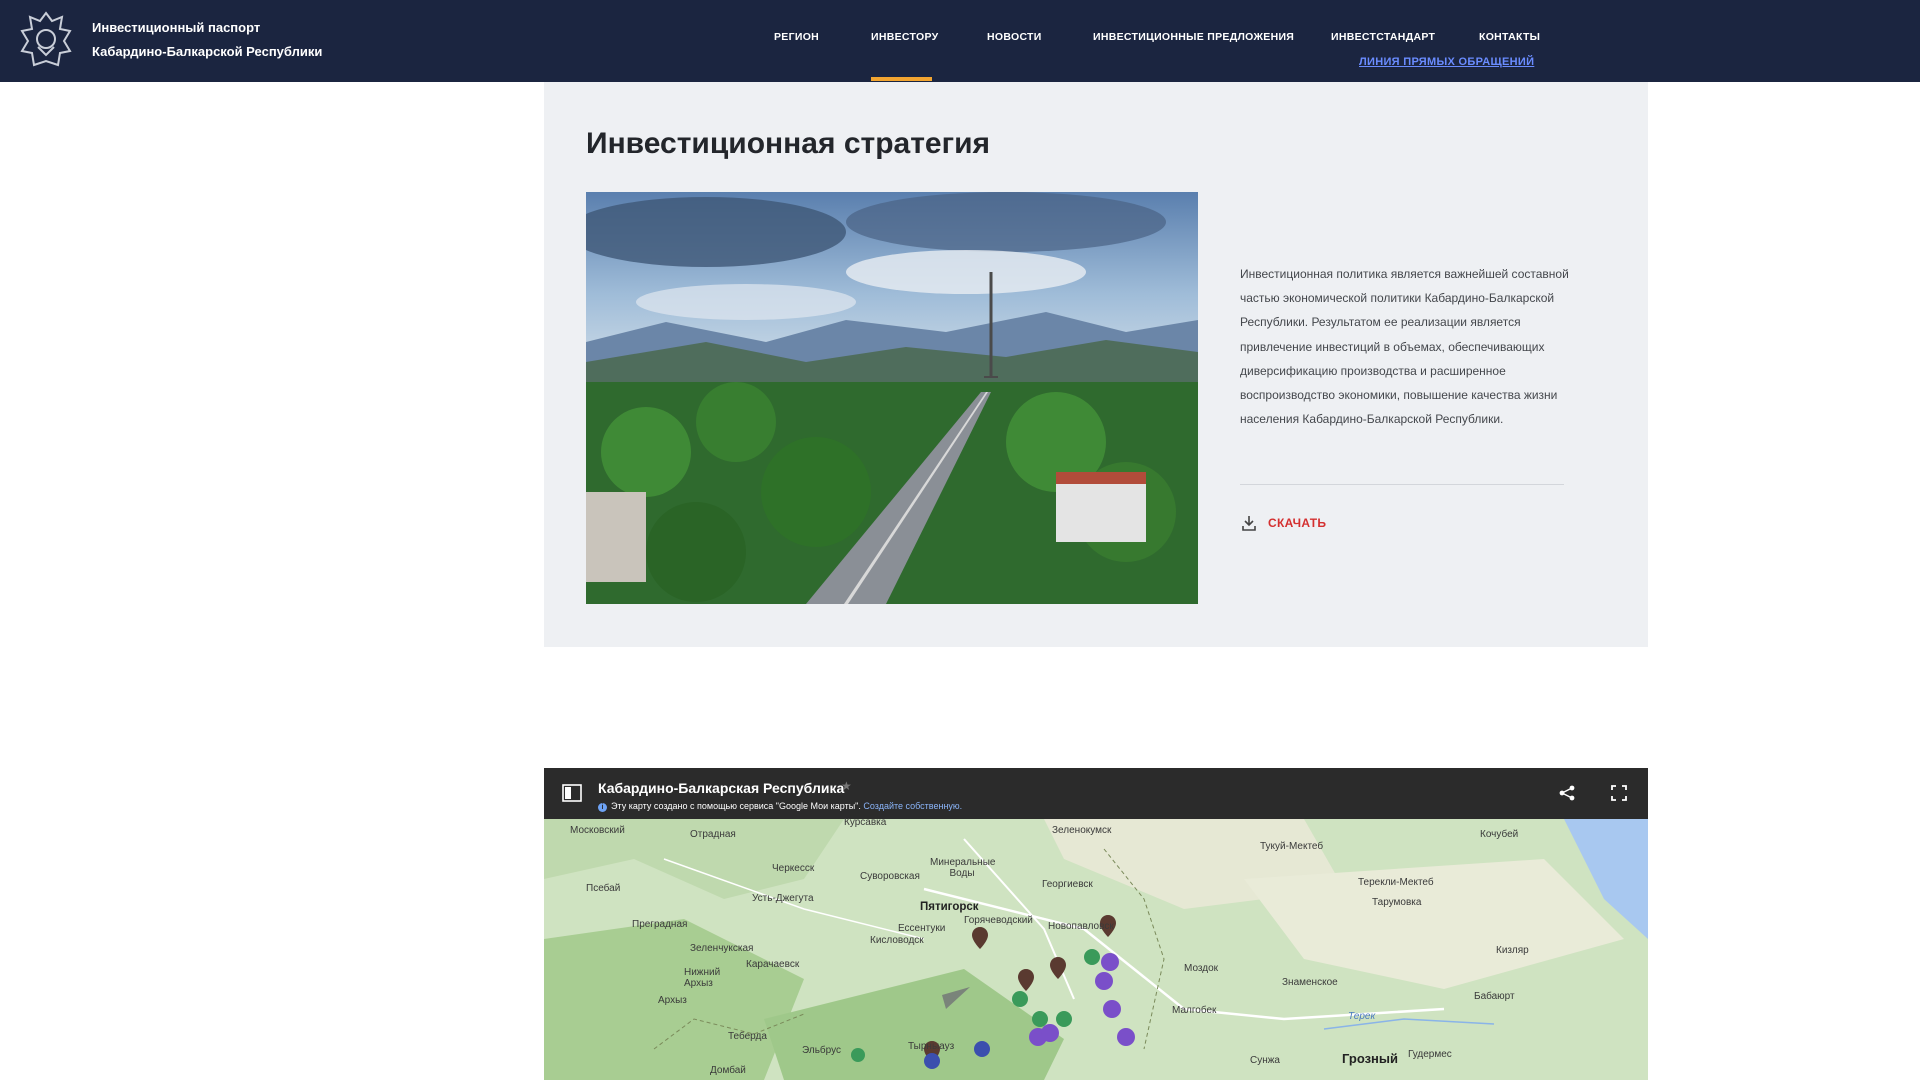 The width and height of the screenshot is (1920, 1080). What do you see at coordinates (1383, 37) in the screenshot?
I see `nav-invest-standard: ИНВЕСТСТАНДАРТ` at bounding box center [1383, 37].